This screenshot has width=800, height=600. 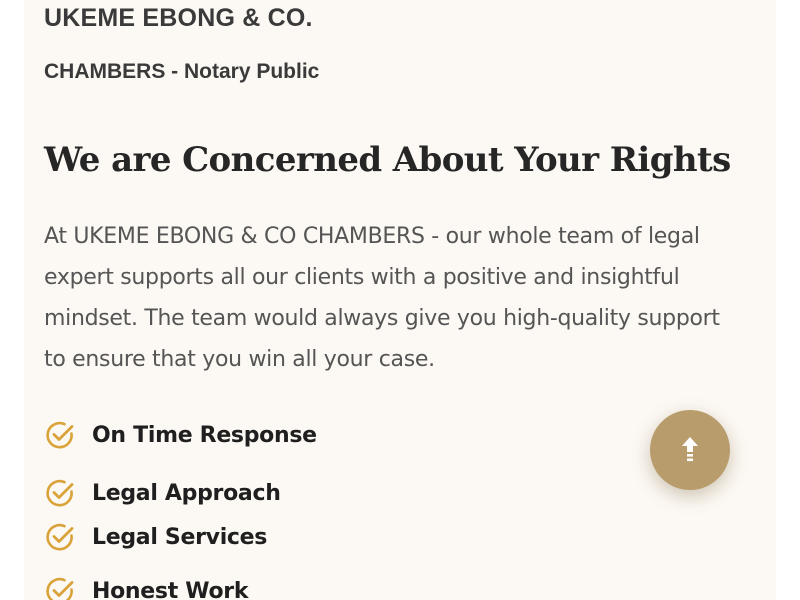 I want to click on arrow-up-icon, so click(x=690, y=450).